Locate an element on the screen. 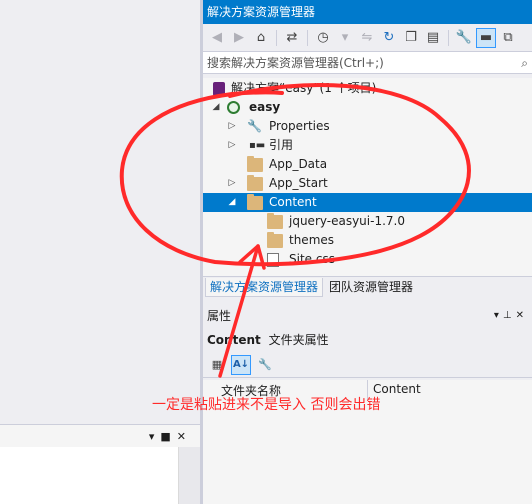 The height and width of the screenshot is (504, 532). tree-item-solution: 解决方案“easy”(1 个项目) is located at coordinates (367, 88).